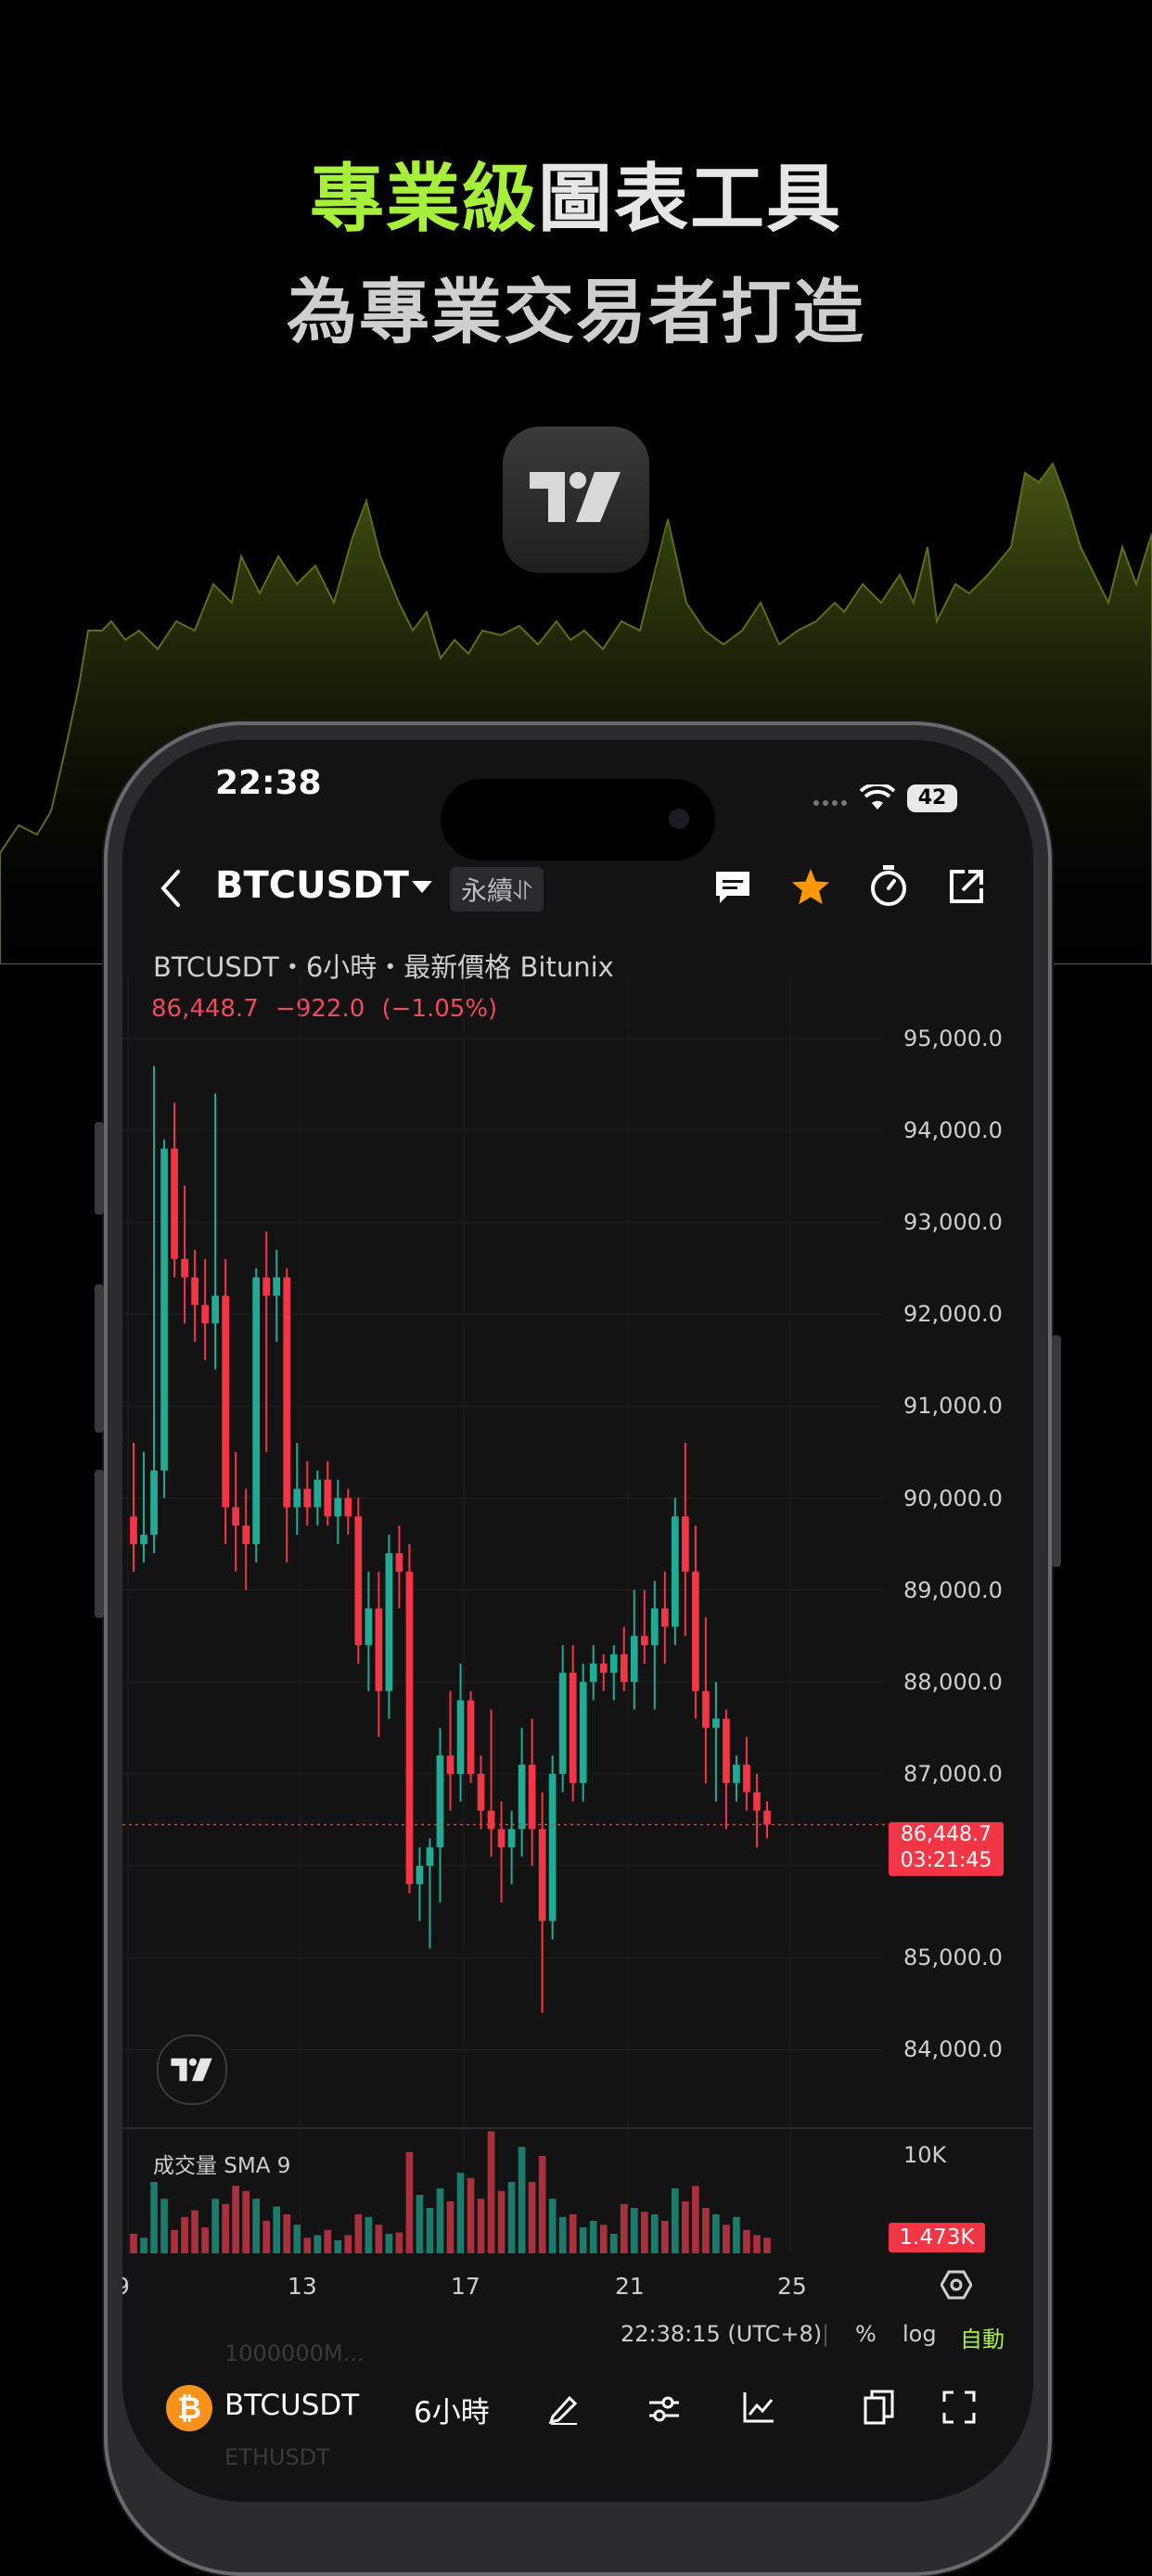 The image size is (1152, 2576). I want to click on headline-rest: 圖表工具, so click(690, 199).